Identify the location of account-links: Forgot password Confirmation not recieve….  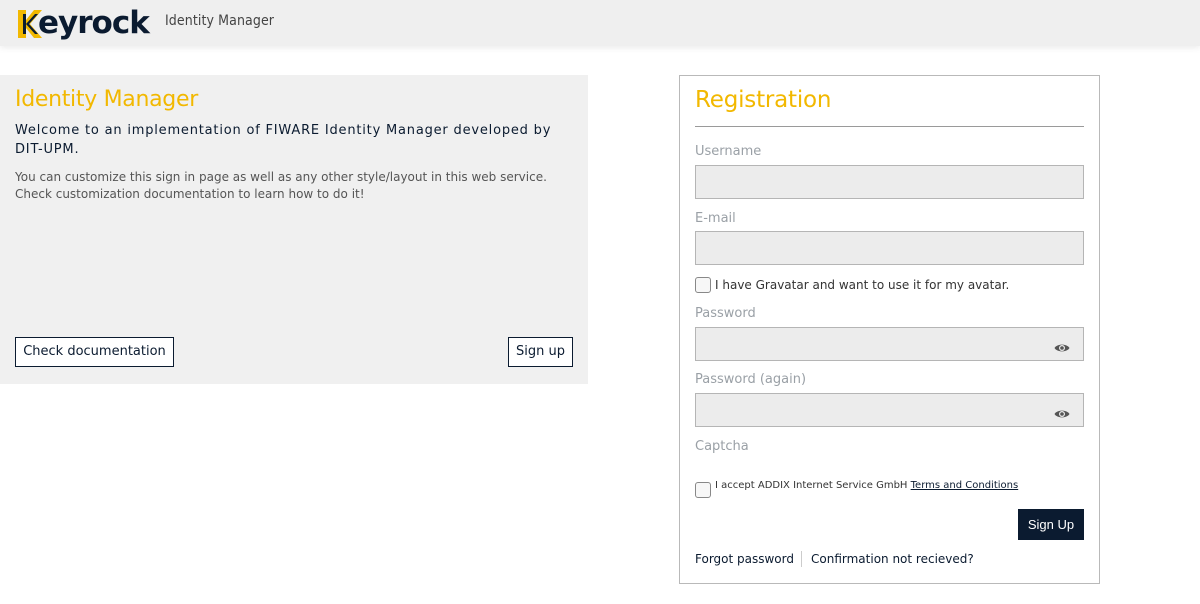
(834, 559).